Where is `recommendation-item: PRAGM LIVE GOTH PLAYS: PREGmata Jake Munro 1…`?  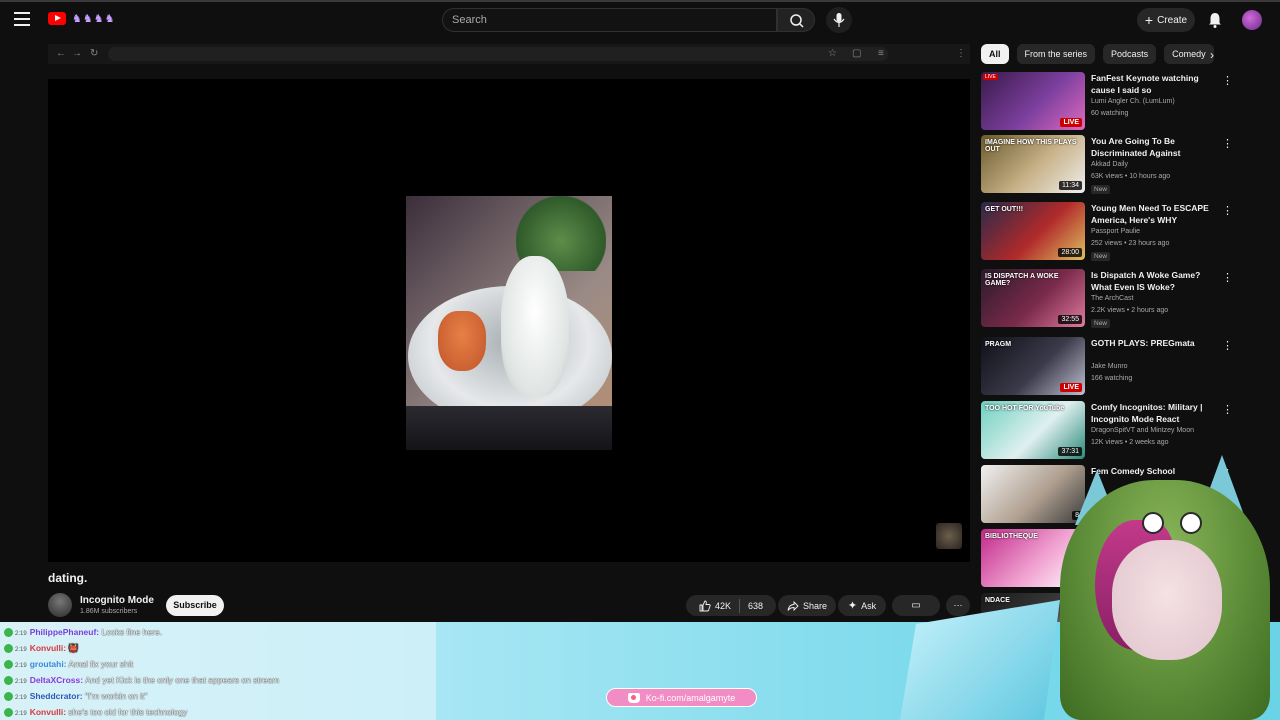 recommendation-item: PRAGM LIVE GOTH PLAYS: PREGmata Jake Munro 1… is located at coordinates (1107, 367).